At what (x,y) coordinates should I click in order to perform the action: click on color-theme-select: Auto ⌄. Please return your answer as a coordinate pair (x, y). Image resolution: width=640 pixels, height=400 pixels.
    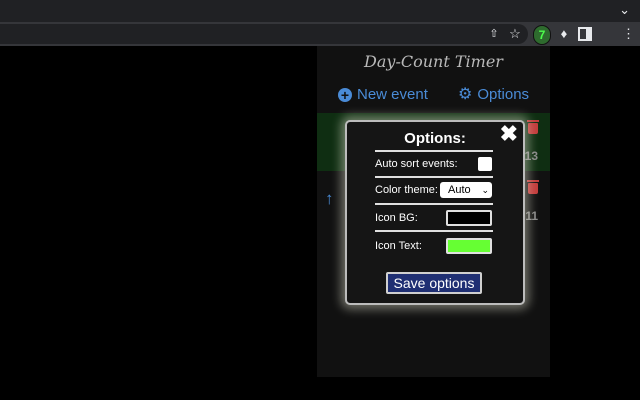
    Looking at the image, I should click on (466, 190).